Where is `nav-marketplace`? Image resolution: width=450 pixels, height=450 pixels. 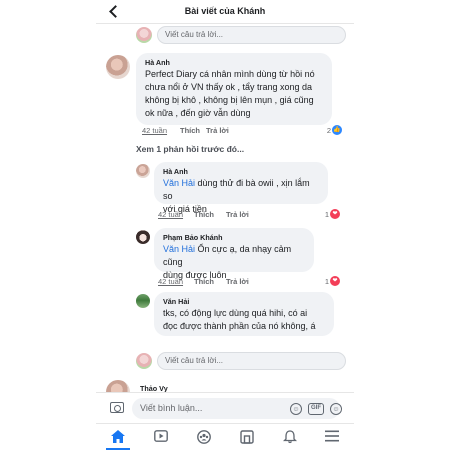 nav-marketplace is located at coordinates (247, 437).